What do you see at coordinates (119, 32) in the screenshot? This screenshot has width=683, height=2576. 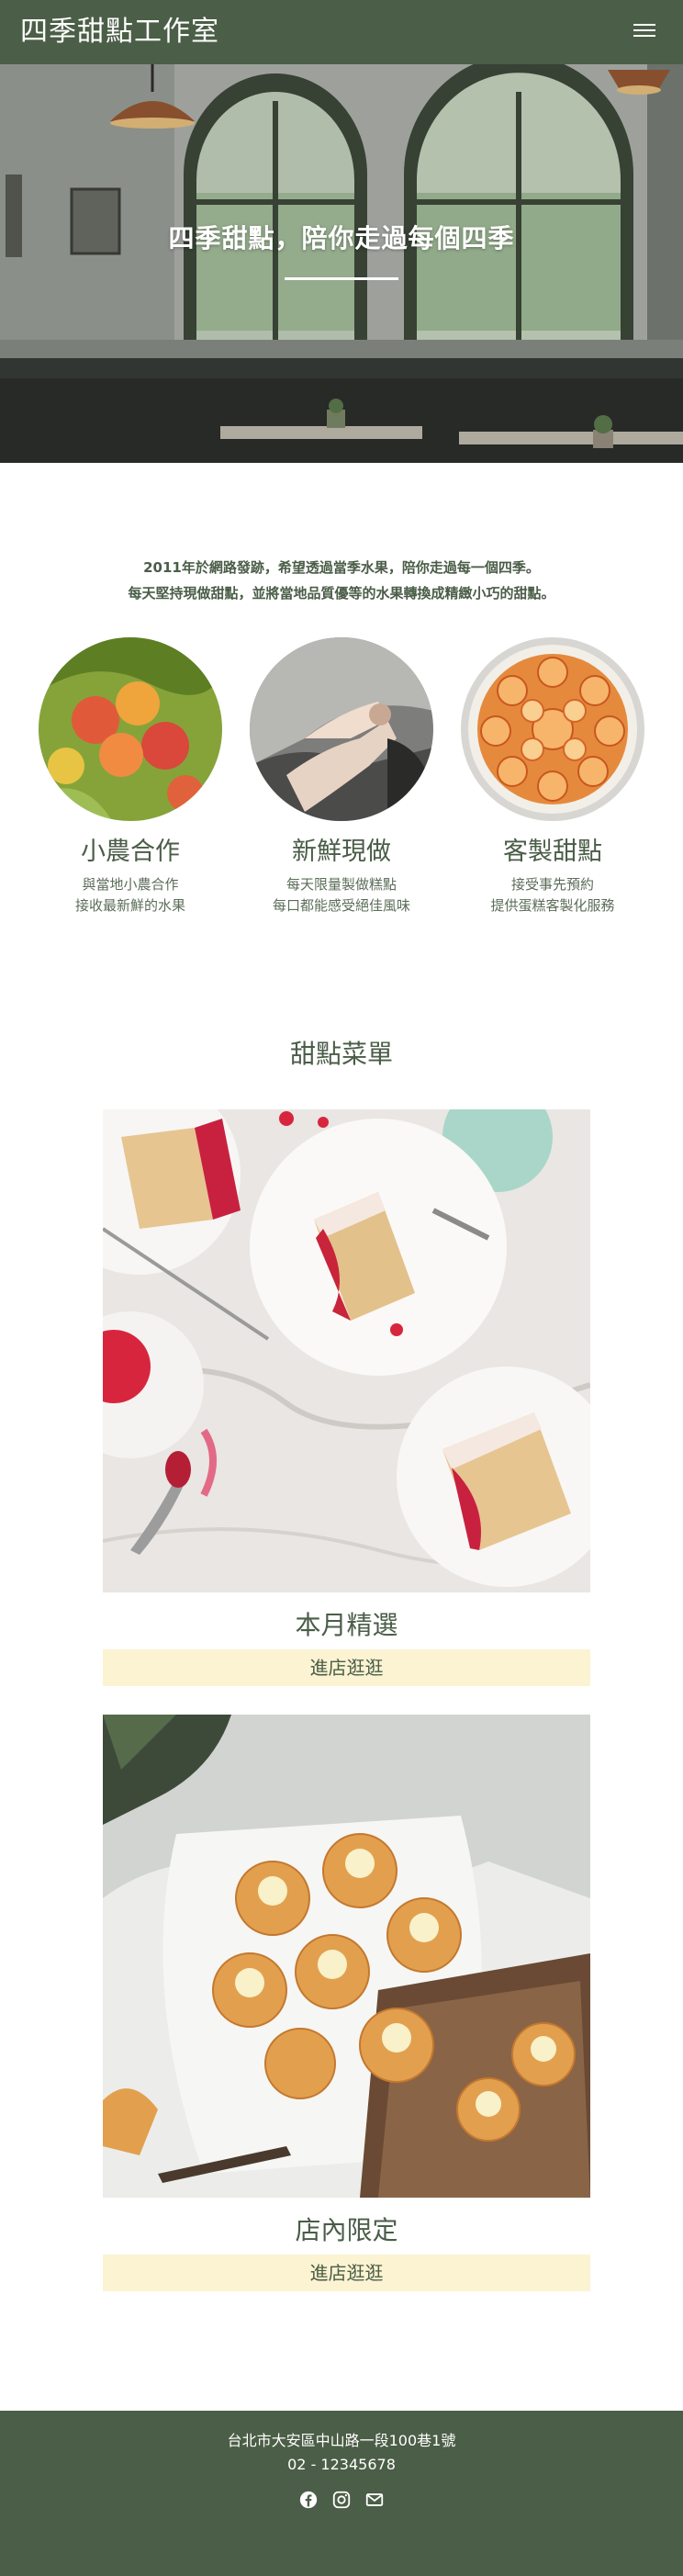 I see `site-brand: 四季甜點工作室` at bounding box center [119, 32].